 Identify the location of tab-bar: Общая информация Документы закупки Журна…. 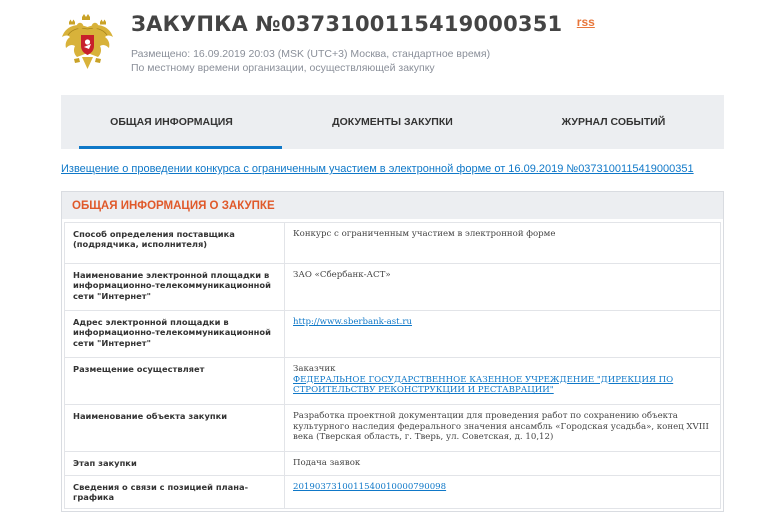
(392, 122).